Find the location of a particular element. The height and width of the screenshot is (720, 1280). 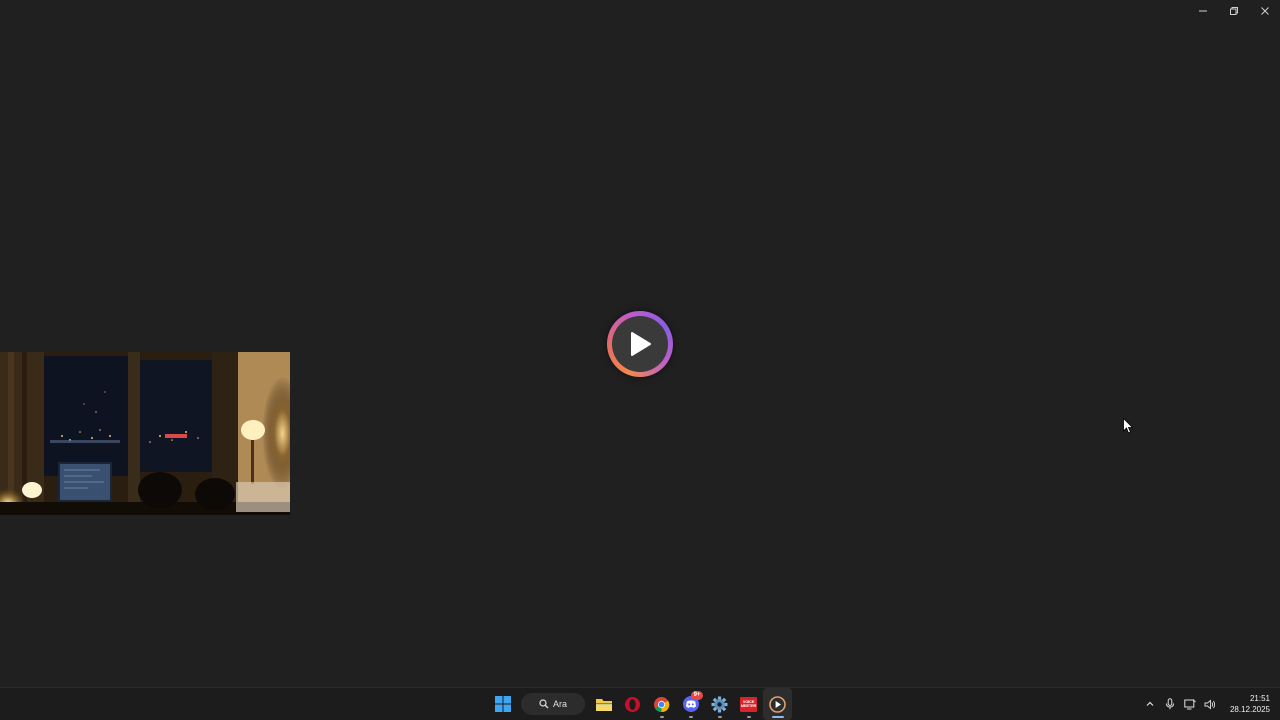

taskbar-opera is located at coordinates (632, 704).